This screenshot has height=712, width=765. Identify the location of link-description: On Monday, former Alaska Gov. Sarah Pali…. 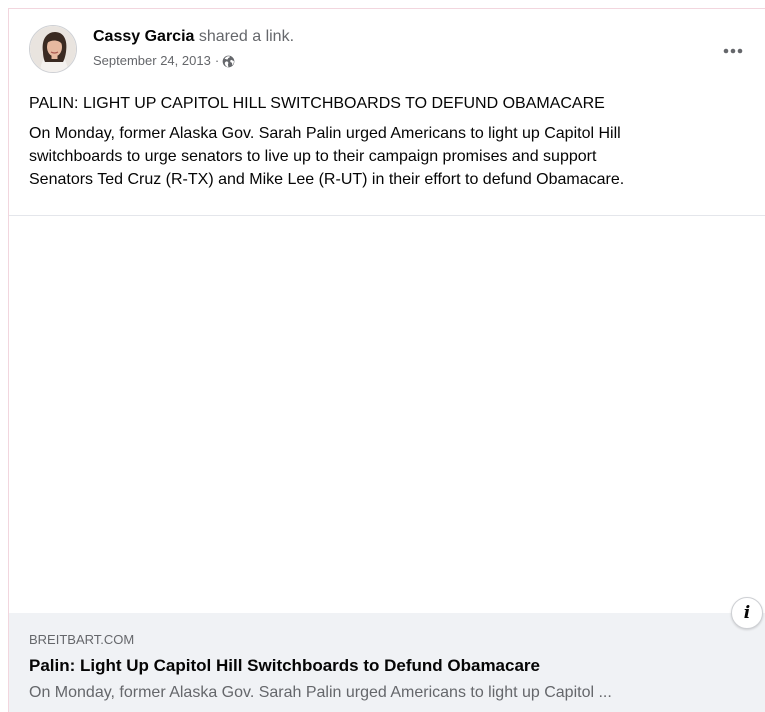
(320, 692).